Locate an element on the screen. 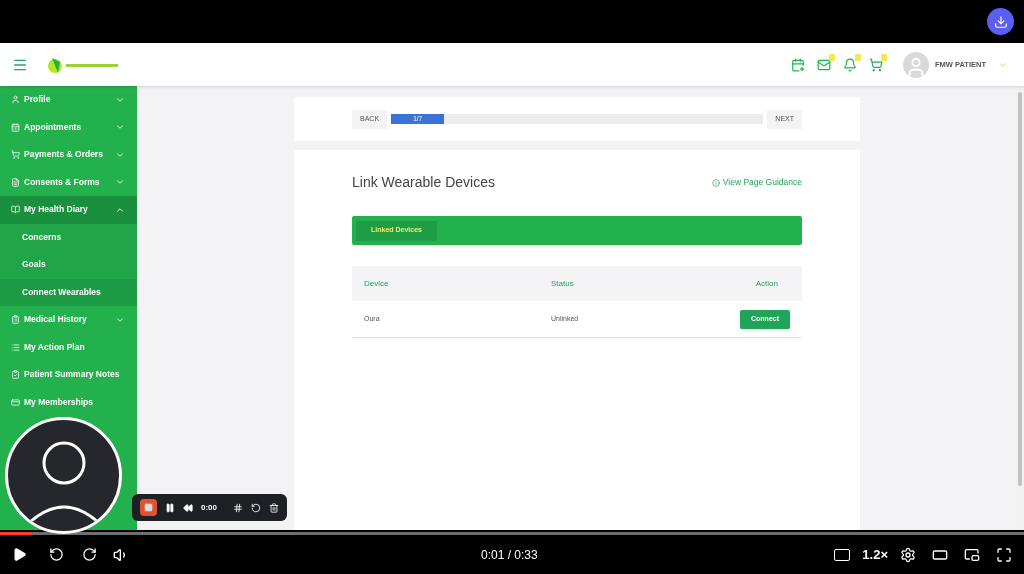  reset-icon is located at coordinates (256, 507).